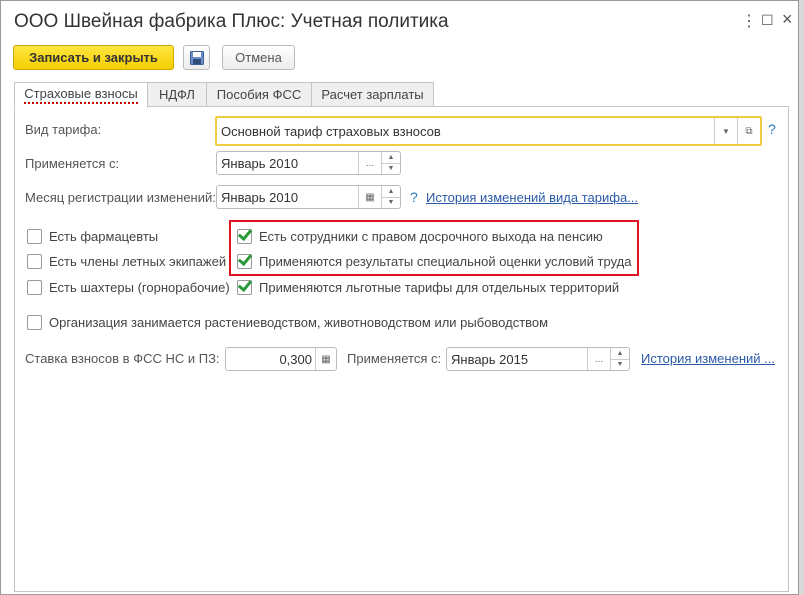 The height and width of the screenshot is (595, 804). Describe the element at coordinates (281, 359) in the screenshot. I see `fss-rate-field: 0,300 ▦` at that location.